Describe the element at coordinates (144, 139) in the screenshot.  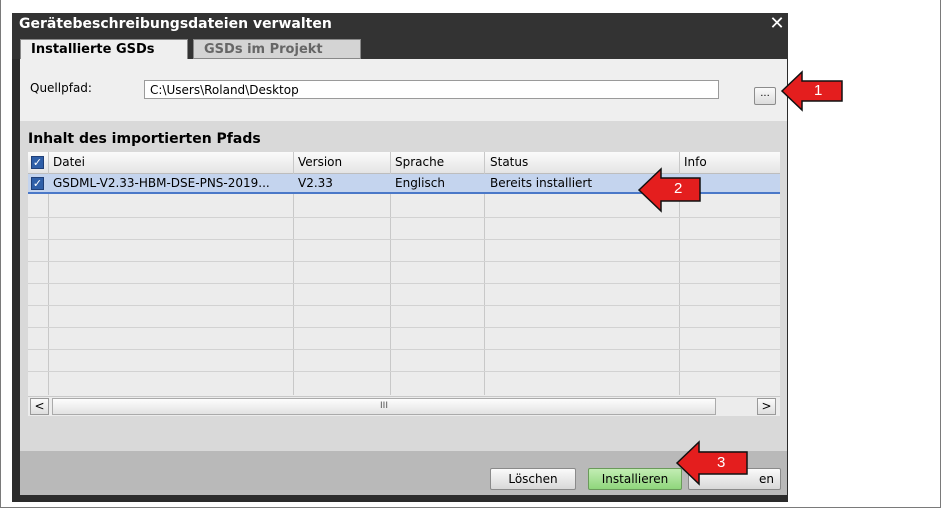
I see `section-title: Inhalt des importierten Pfads` at that location.